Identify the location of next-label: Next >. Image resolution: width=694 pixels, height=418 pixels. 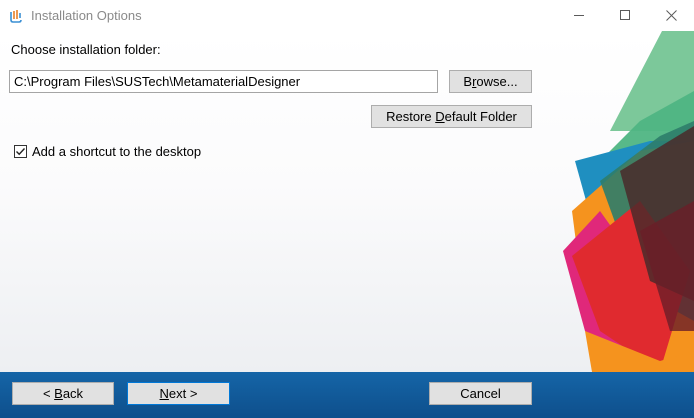
(178, 393).